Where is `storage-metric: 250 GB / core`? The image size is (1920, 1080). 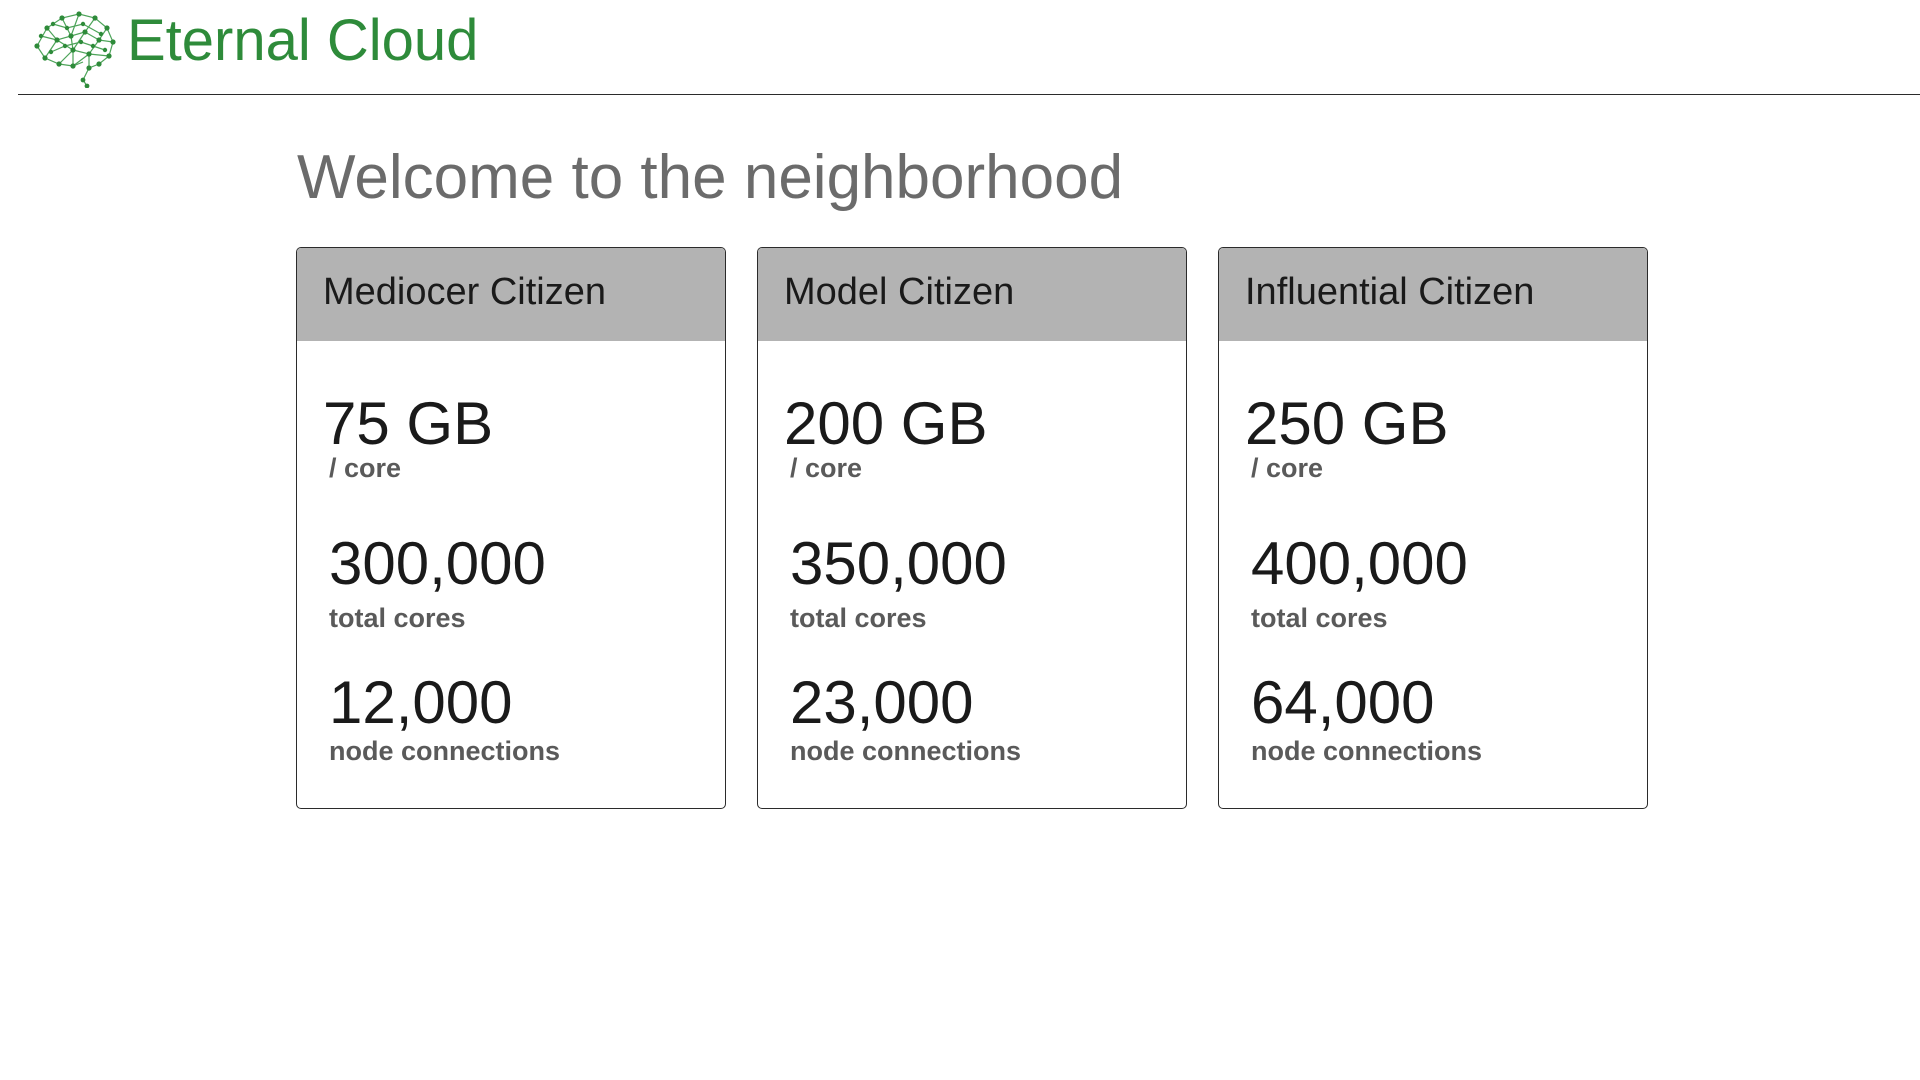
storage-metric: 250 GB / core is located at coordinates (1346, 437).